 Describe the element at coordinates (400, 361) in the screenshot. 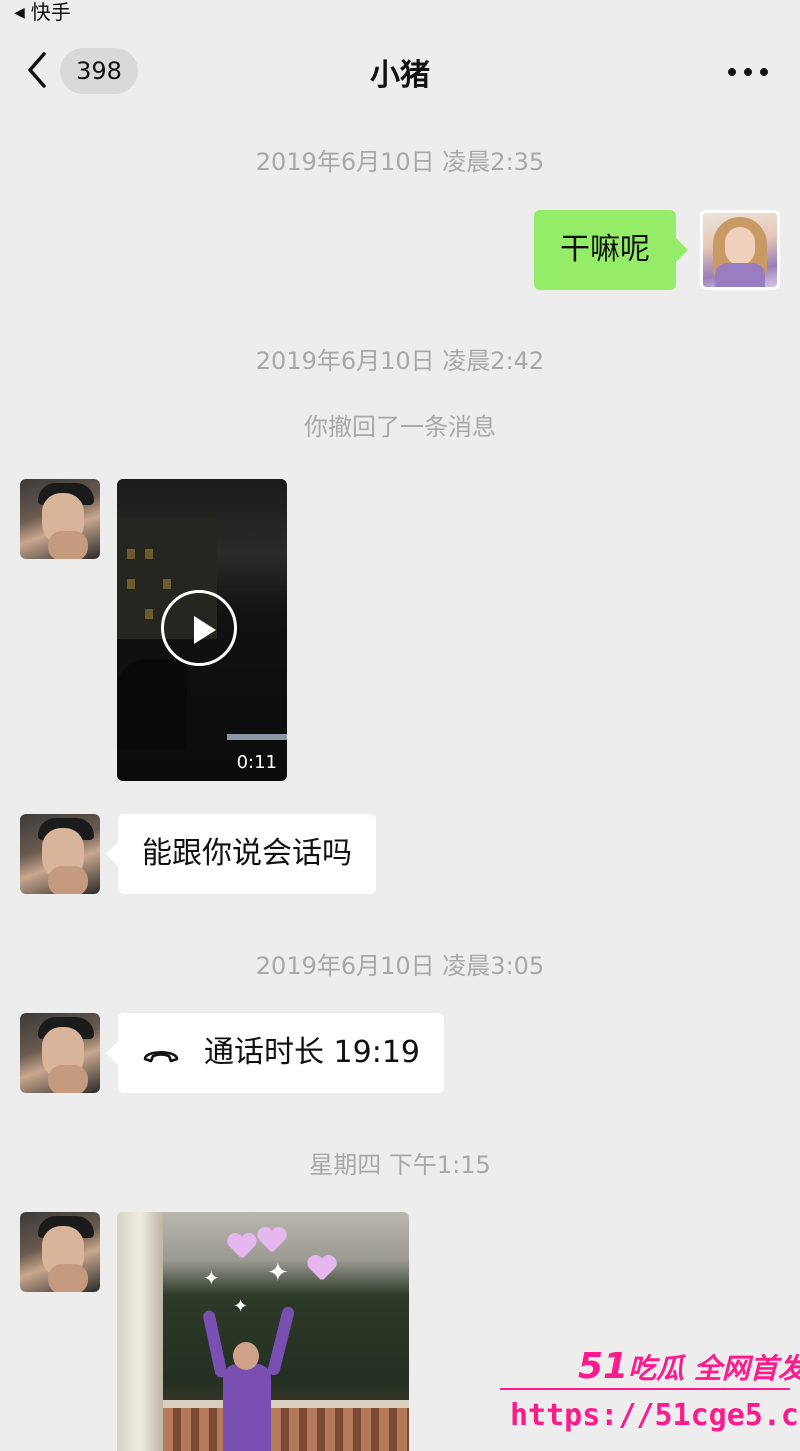

I see `message-timestamp: 2019年6月10日 凌晨2:42` at that location.